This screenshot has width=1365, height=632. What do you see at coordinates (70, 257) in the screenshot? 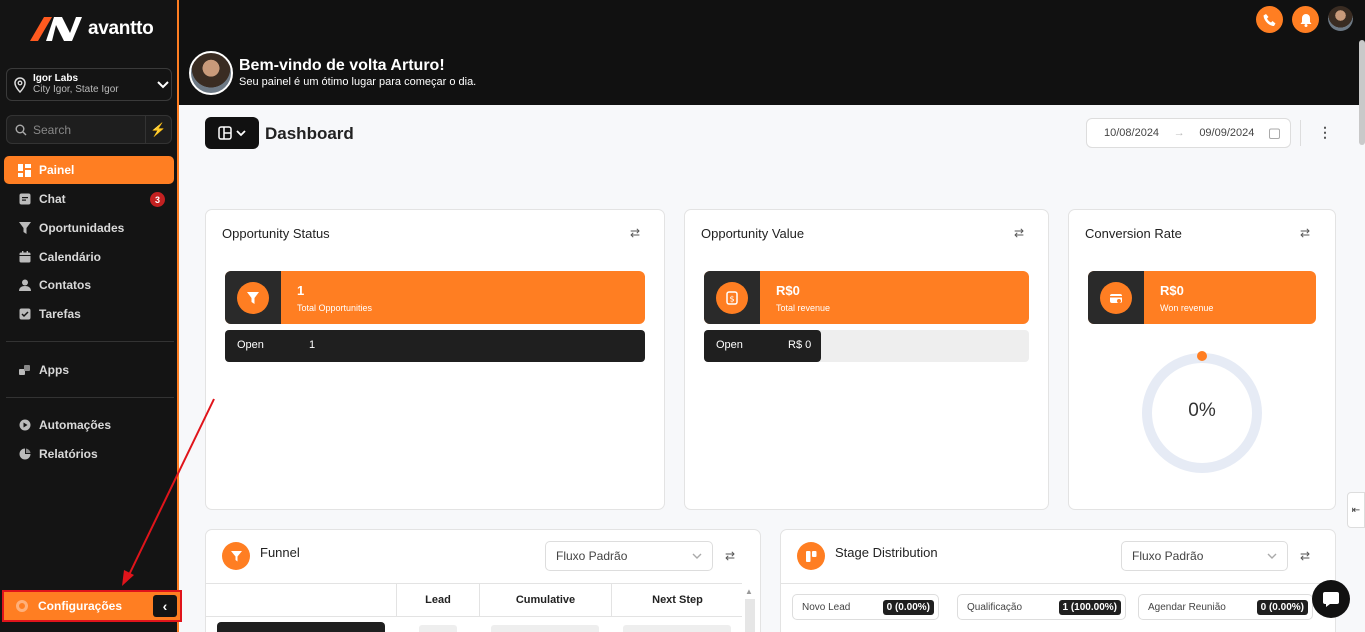
I see `nav-label: Calendário` at bounding box center [70, 257].